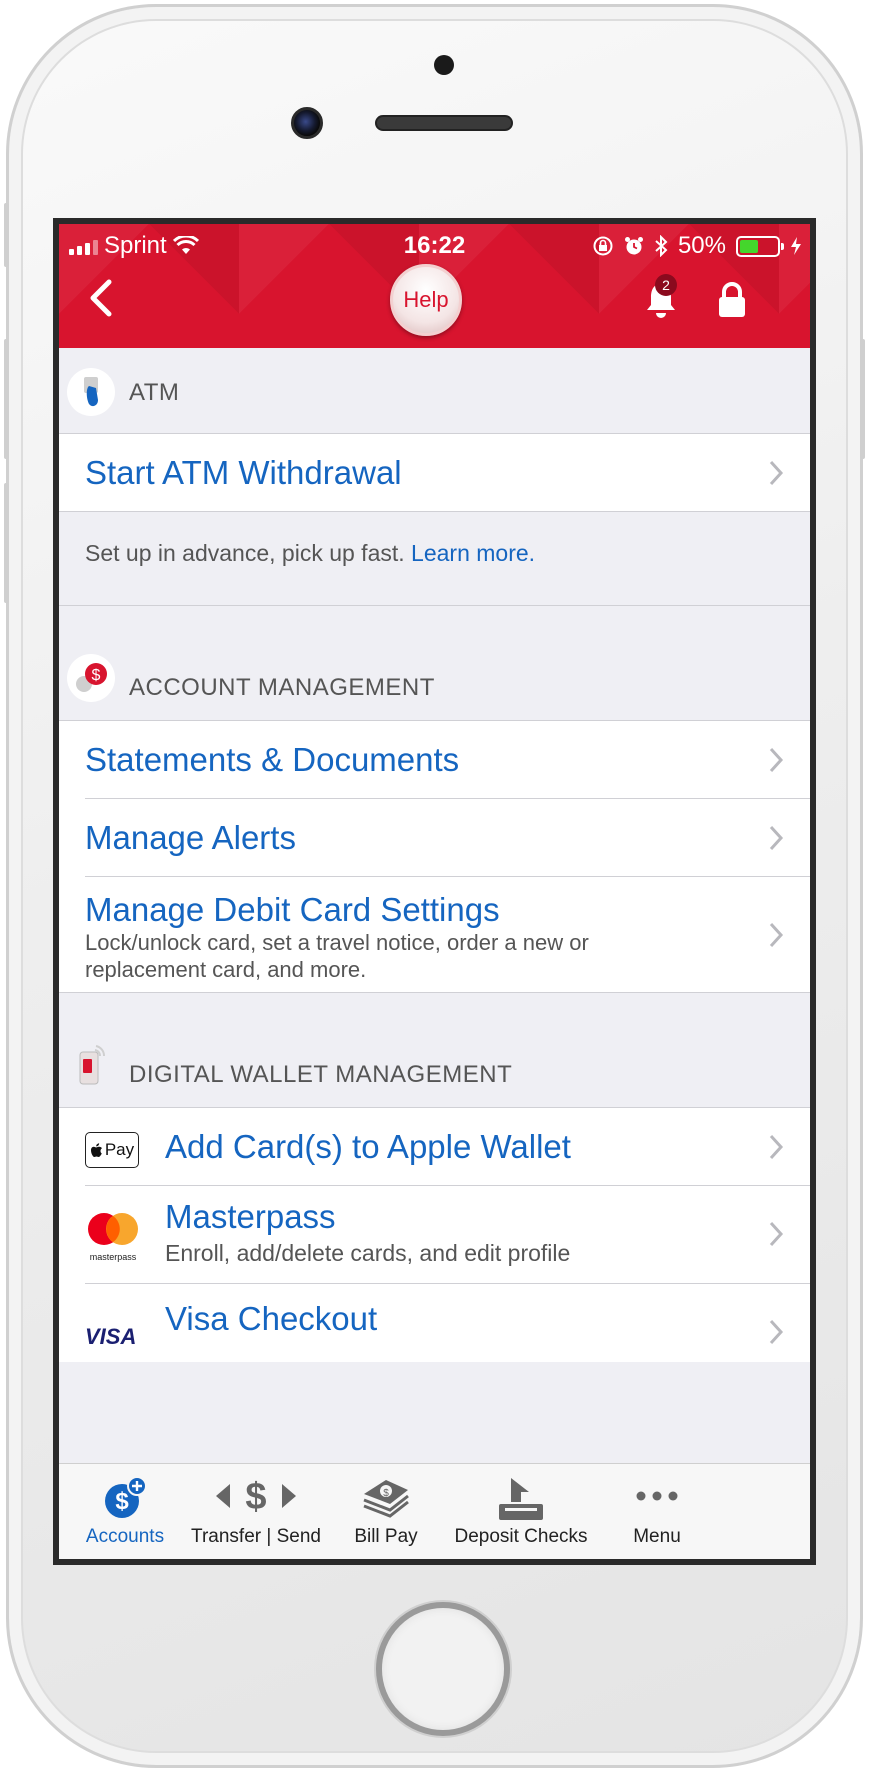 The image size is (869, 1772). What do you see at coordinates (113, 1237) in the screenshot?
I see `masterpass-icon: masterpass` at bounding box center [113, 1237].